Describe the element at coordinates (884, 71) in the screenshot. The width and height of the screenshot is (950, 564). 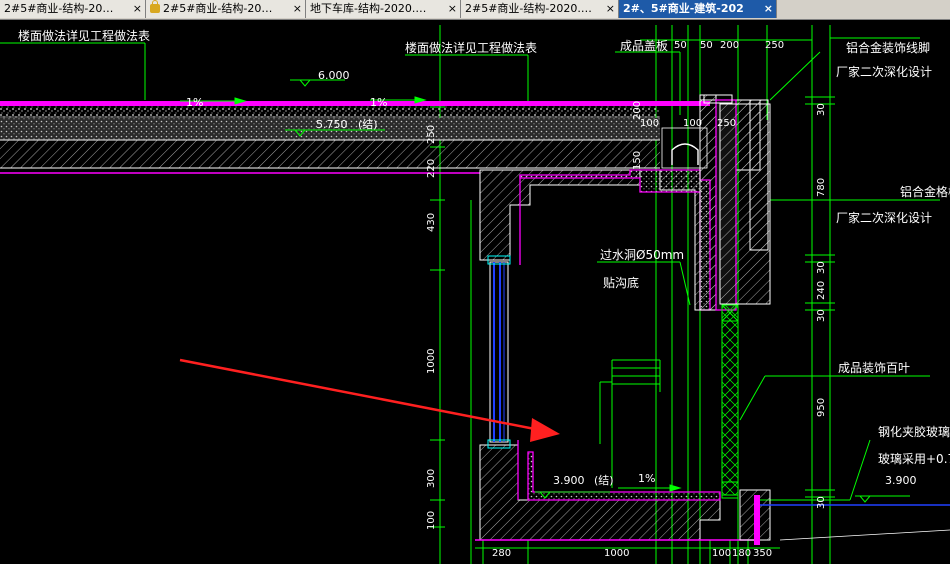
I see `note-vendor-design-1: 厂家二次深化设计` at that location.